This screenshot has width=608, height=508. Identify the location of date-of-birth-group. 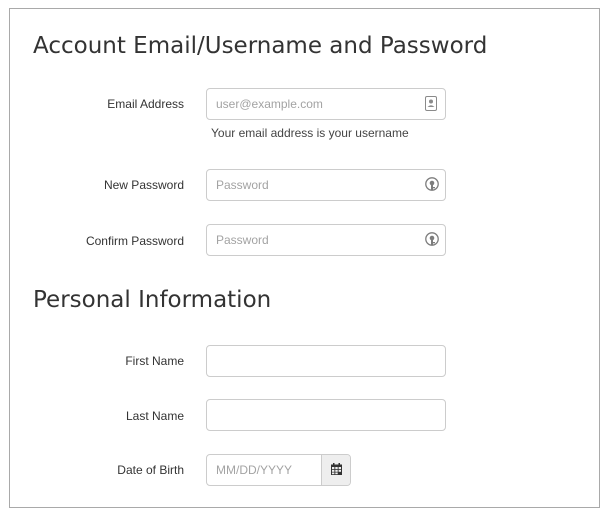
(278, 470).